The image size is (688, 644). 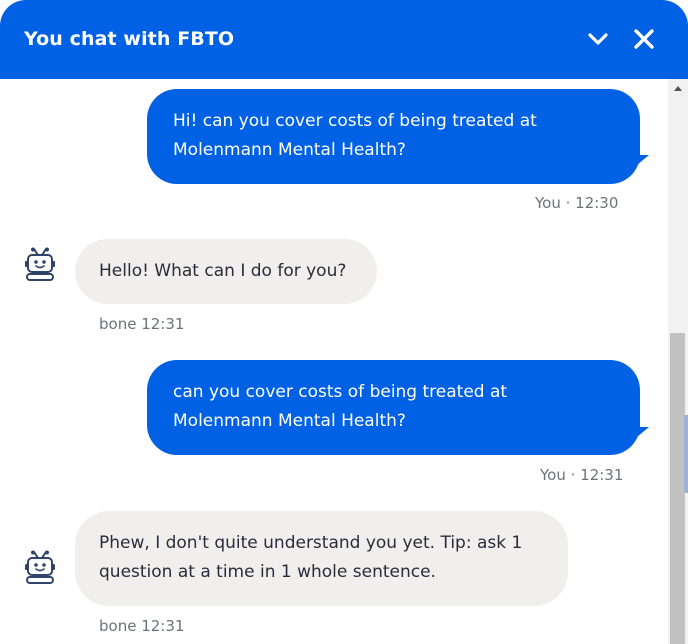 What do you see at coordinates (223, 271) in the screenshot?
I see `message-text-line: Hello! What can I do for you?` at bounding box center [223, 271].